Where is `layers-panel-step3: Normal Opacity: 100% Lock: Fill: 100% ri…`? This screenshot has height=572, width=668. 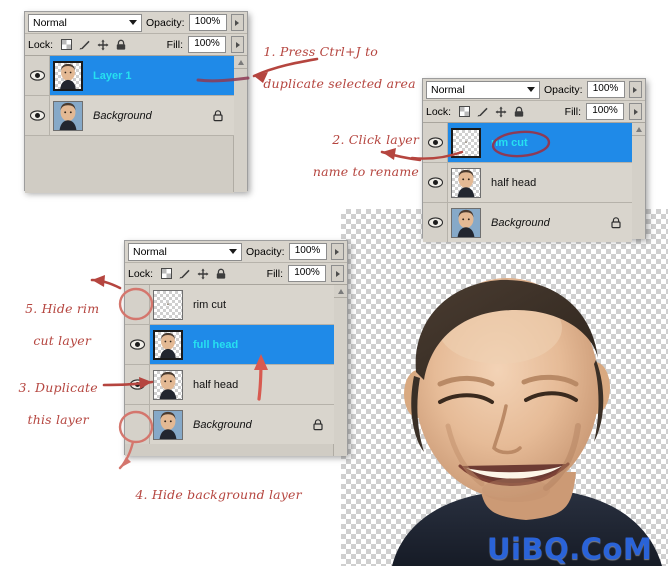 layers-panel-step3: Normal Opacity: 100% Lock: Fill: 100% ri… is located at coordinates (236, 348).